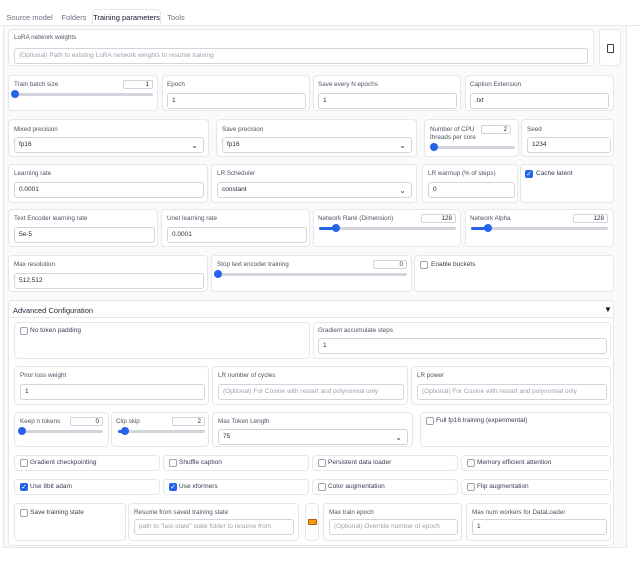 The height and width of the screenshot is (563, 640). What do you see at coordinates (53, 310) in the screenshot?
I see `advanced-configuration-title: Advanced Configuration` at bounding box center [53, 310].